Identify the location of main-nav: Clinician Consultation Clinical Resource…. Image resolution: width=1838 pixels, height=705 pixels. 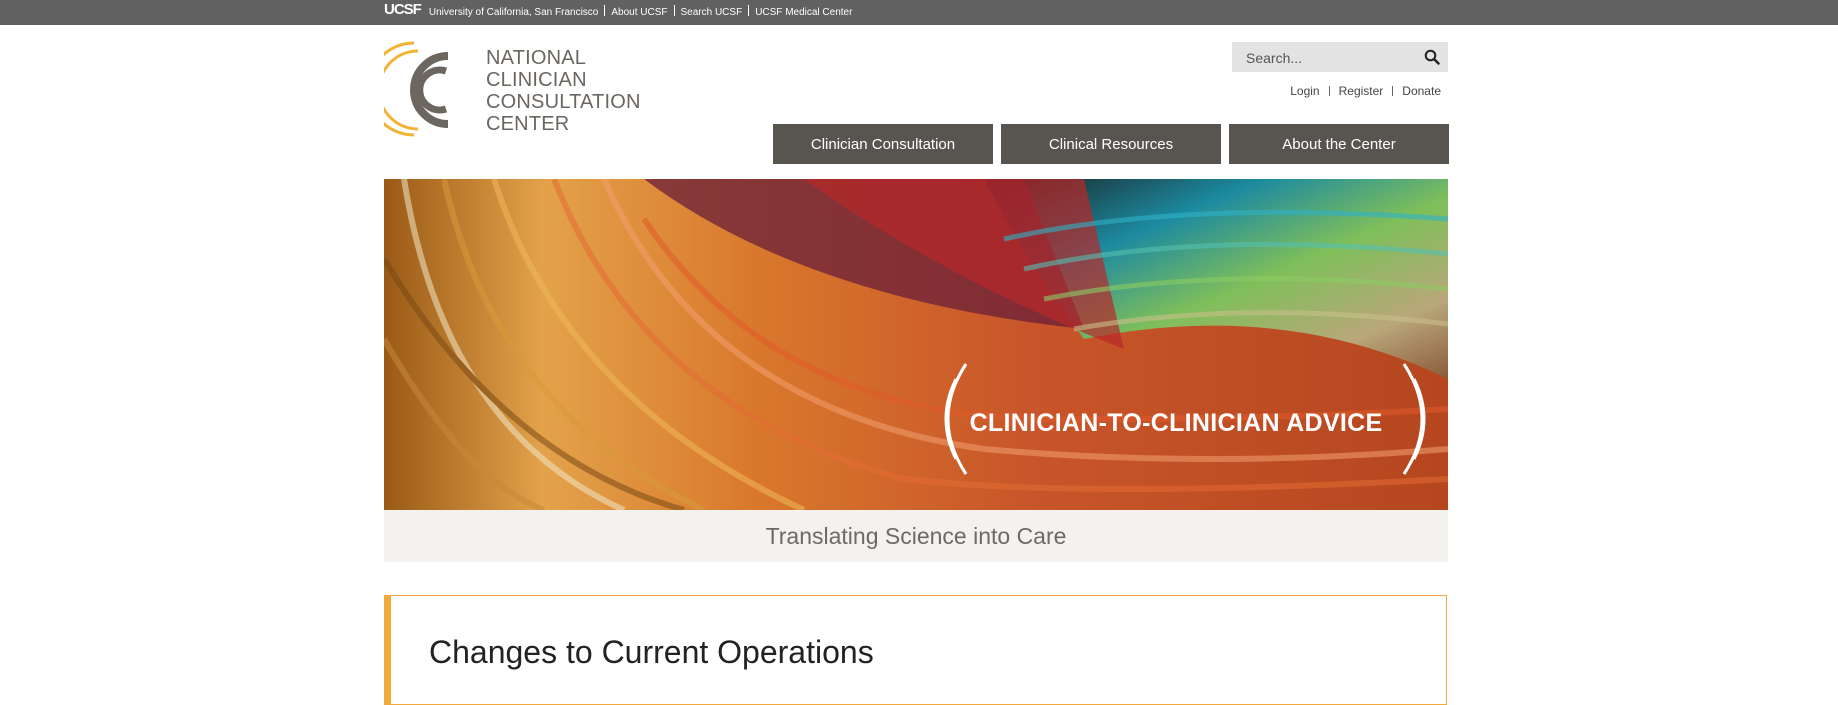
(1111, 144).